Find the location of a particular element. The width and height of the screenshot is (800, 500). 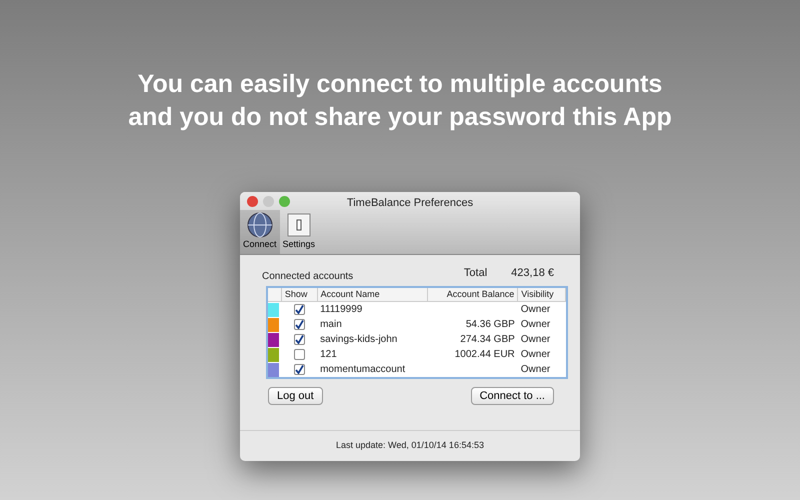

status-text: Last update: Wed, 01/10/14 16:54:53 is located at coordinates (410, 445).